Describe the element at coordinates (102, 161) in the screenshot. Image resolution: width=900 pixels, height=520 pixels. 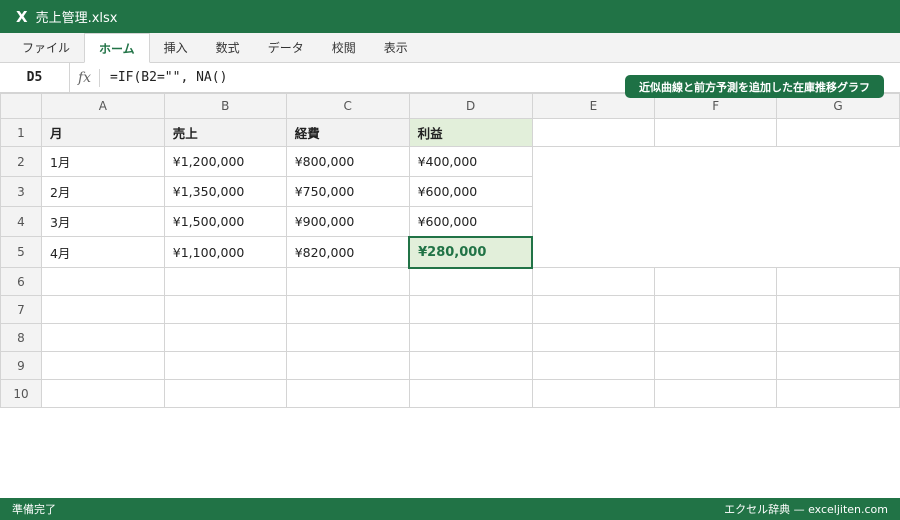
I see `cell-a2: 1月` at that location.